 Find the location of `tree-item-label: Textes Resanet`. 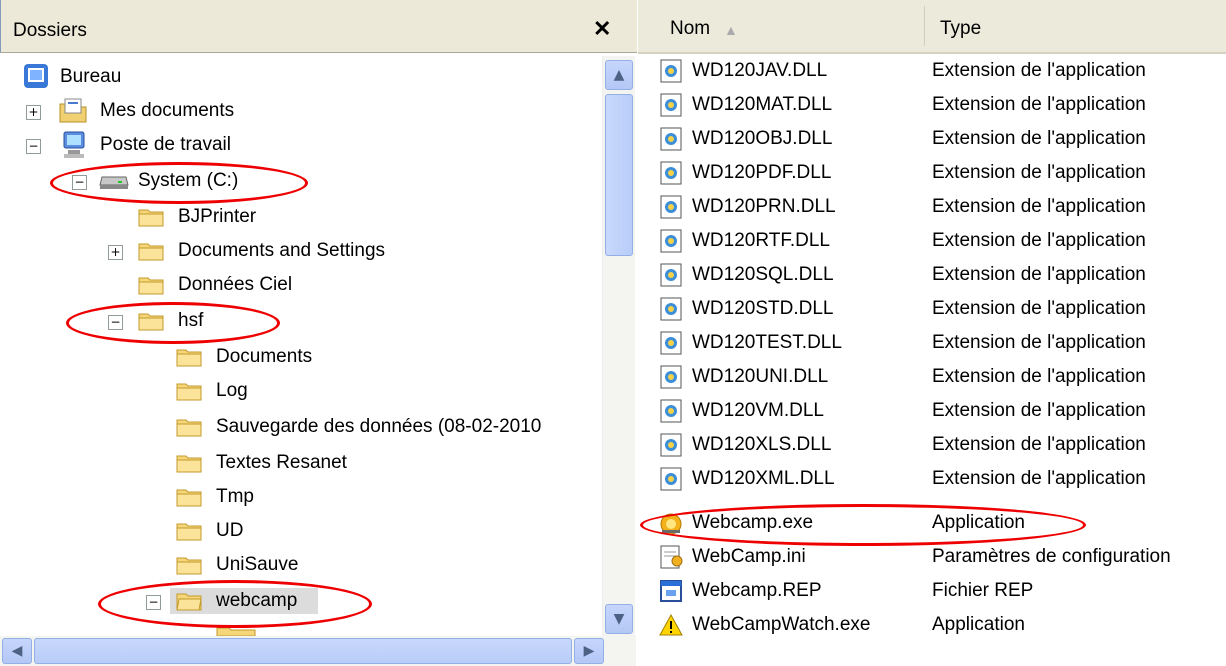

tree-item-label: Textes Resanet is located at coordinates (281, 462).